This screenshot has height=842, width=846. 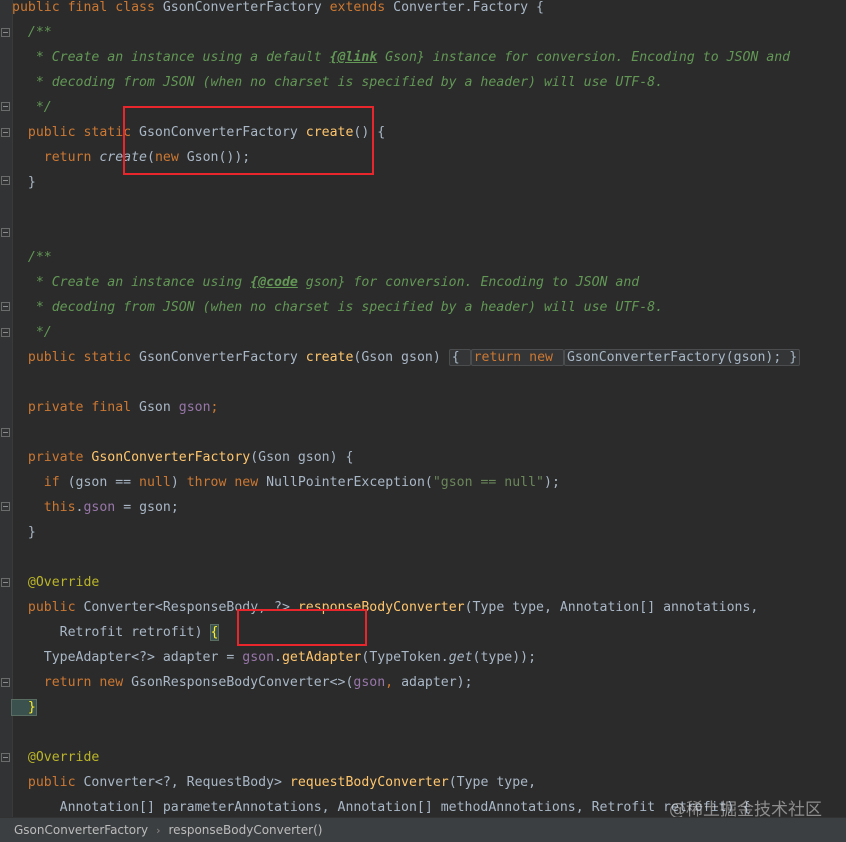 What do you see at coordinates (218, 157) in the screenshot?
I see `code-token: Gson());` at bounding box center [218, 157].